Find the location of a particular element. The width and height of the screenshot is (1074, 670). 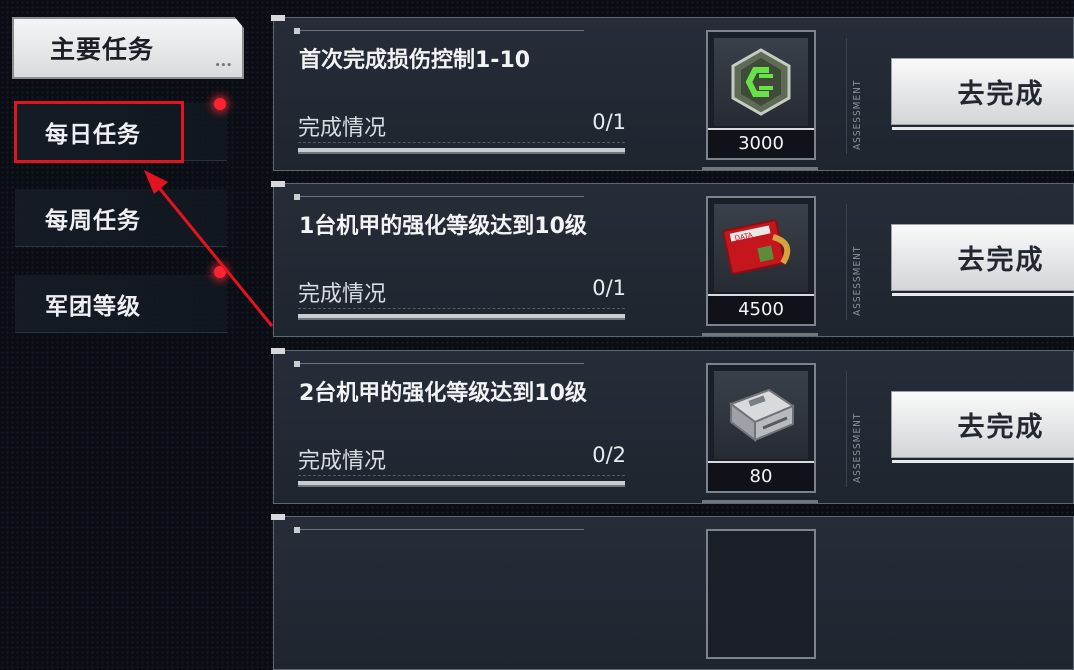

reward-item: 80 is located at coordinates (761, 428).